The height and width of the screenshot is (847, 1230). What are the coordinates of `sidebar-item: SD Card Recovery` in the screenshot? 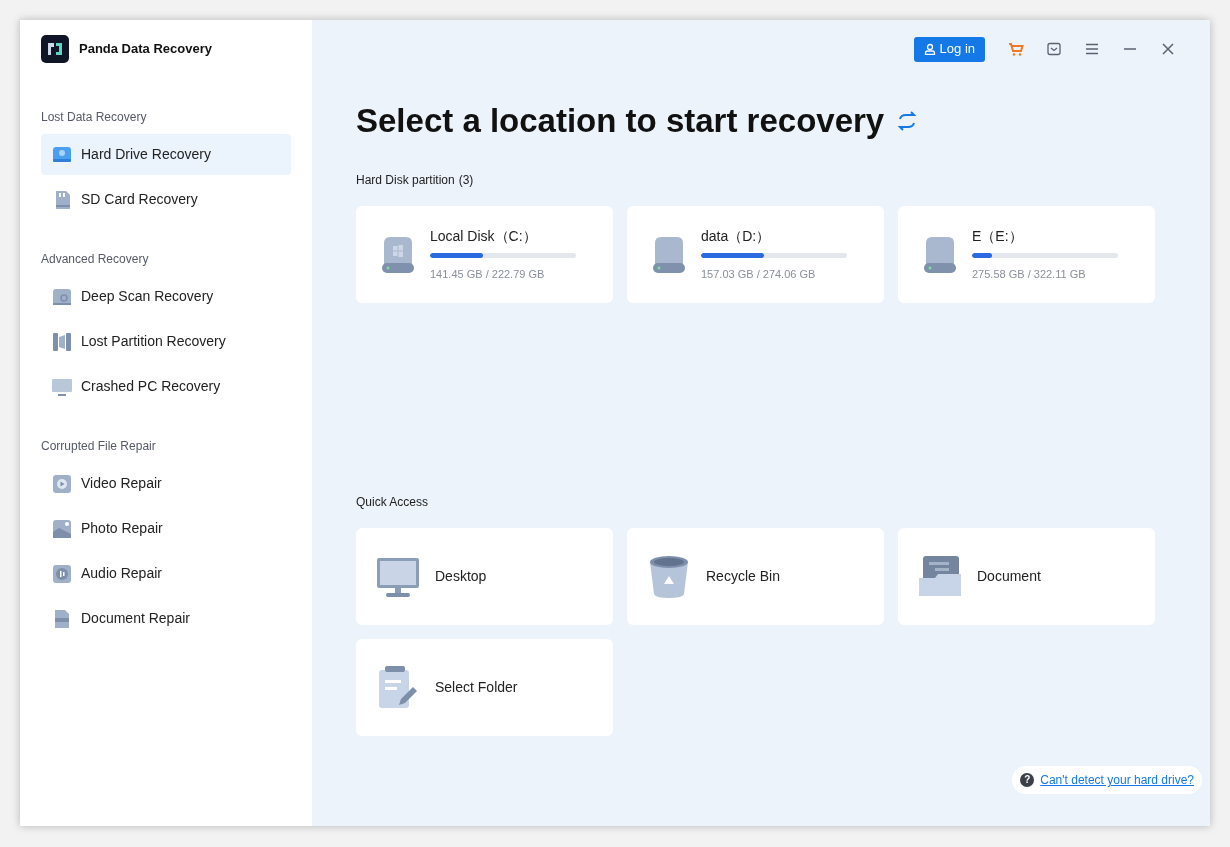 It's located at (166, 199).